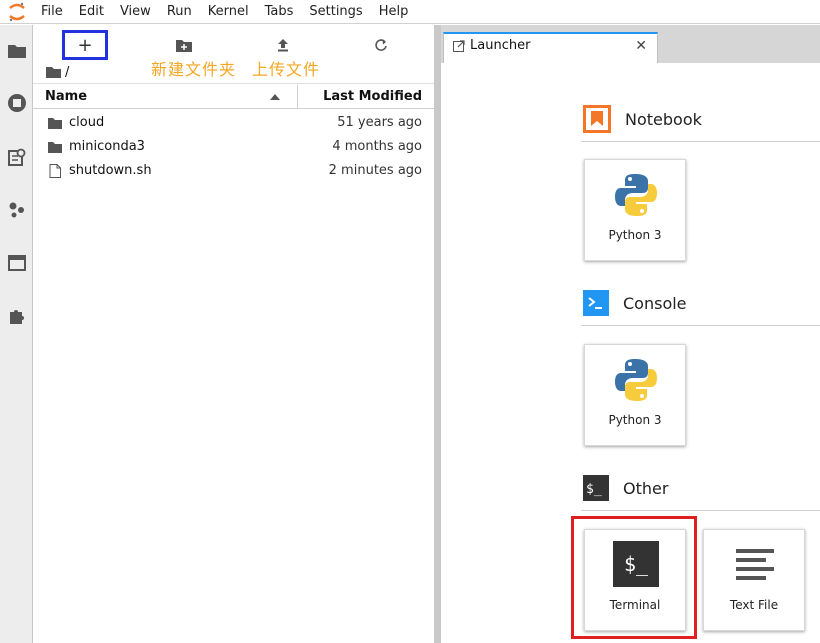 The height and width of the screenshot is (643, 820). Describe the element at coordinates (16, 12) in the screenshot. I see `jupyter-logo-icon` at that location.